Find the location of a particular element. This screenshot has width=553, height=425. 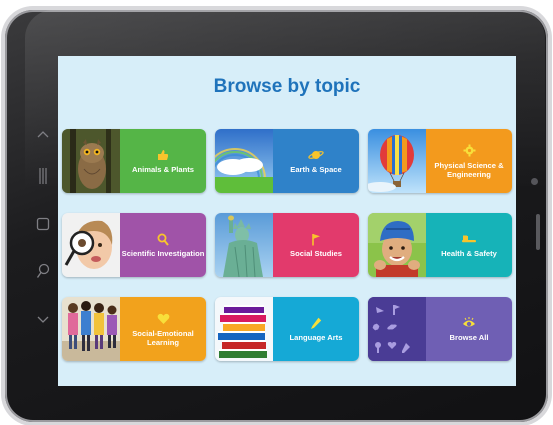

children-walking-photo is located at coordinates (91, 329).